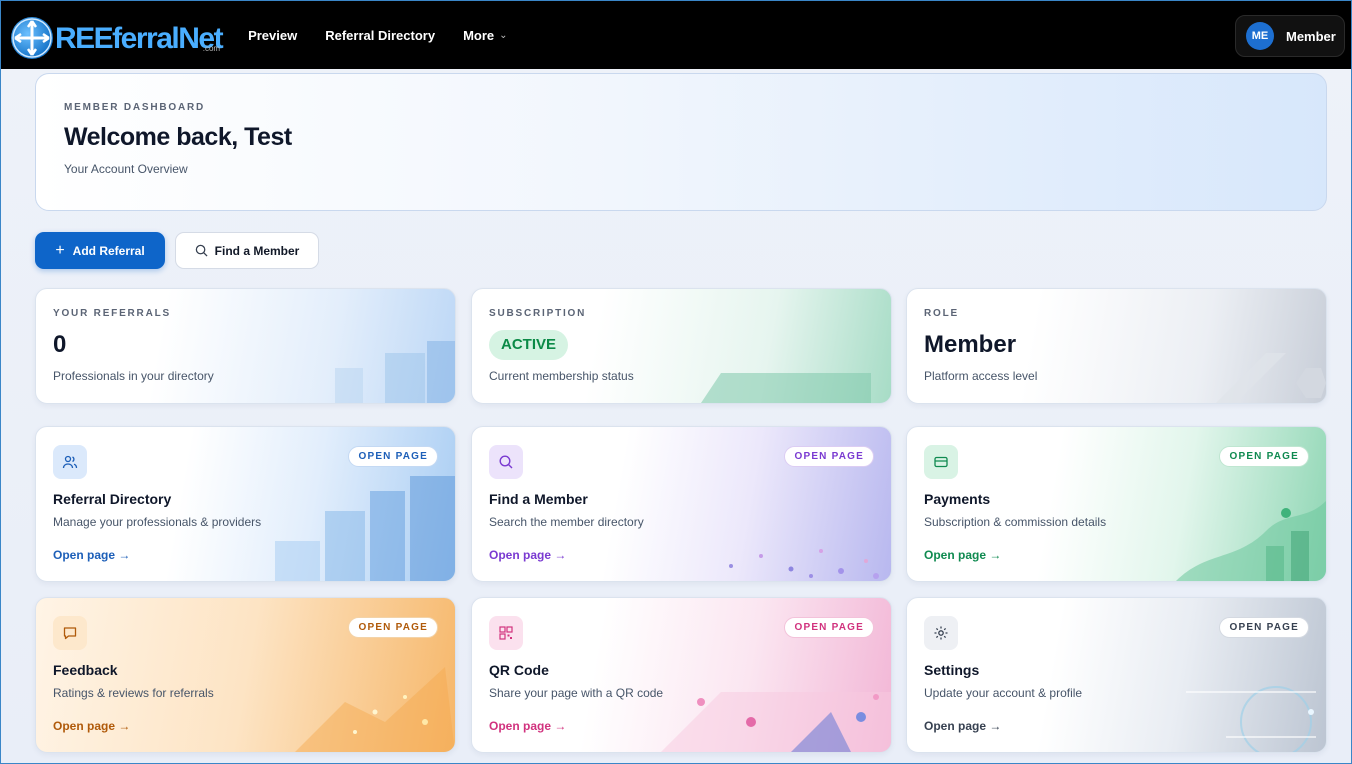  I want to click on nav-item-referral-directory: Referral Directory, so click(380, 35).